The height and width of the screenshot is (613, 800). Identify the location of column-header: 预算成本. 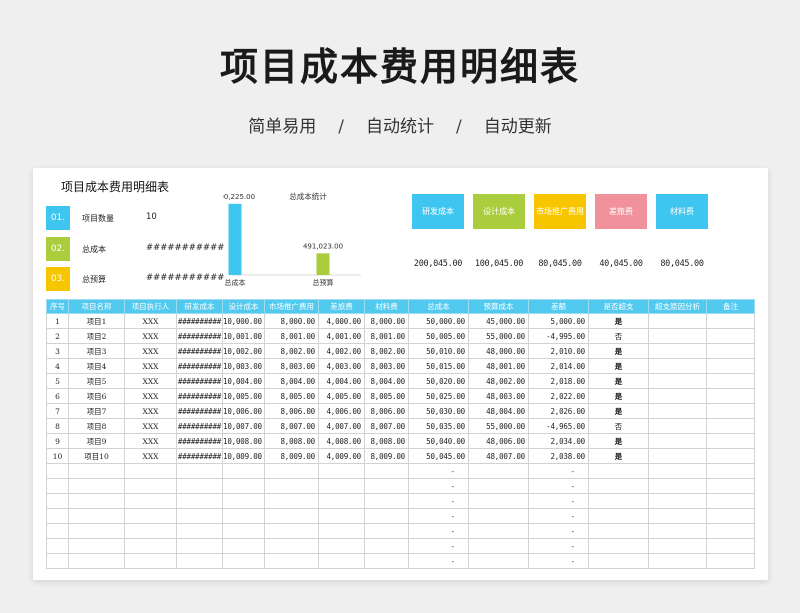
(498, 306).